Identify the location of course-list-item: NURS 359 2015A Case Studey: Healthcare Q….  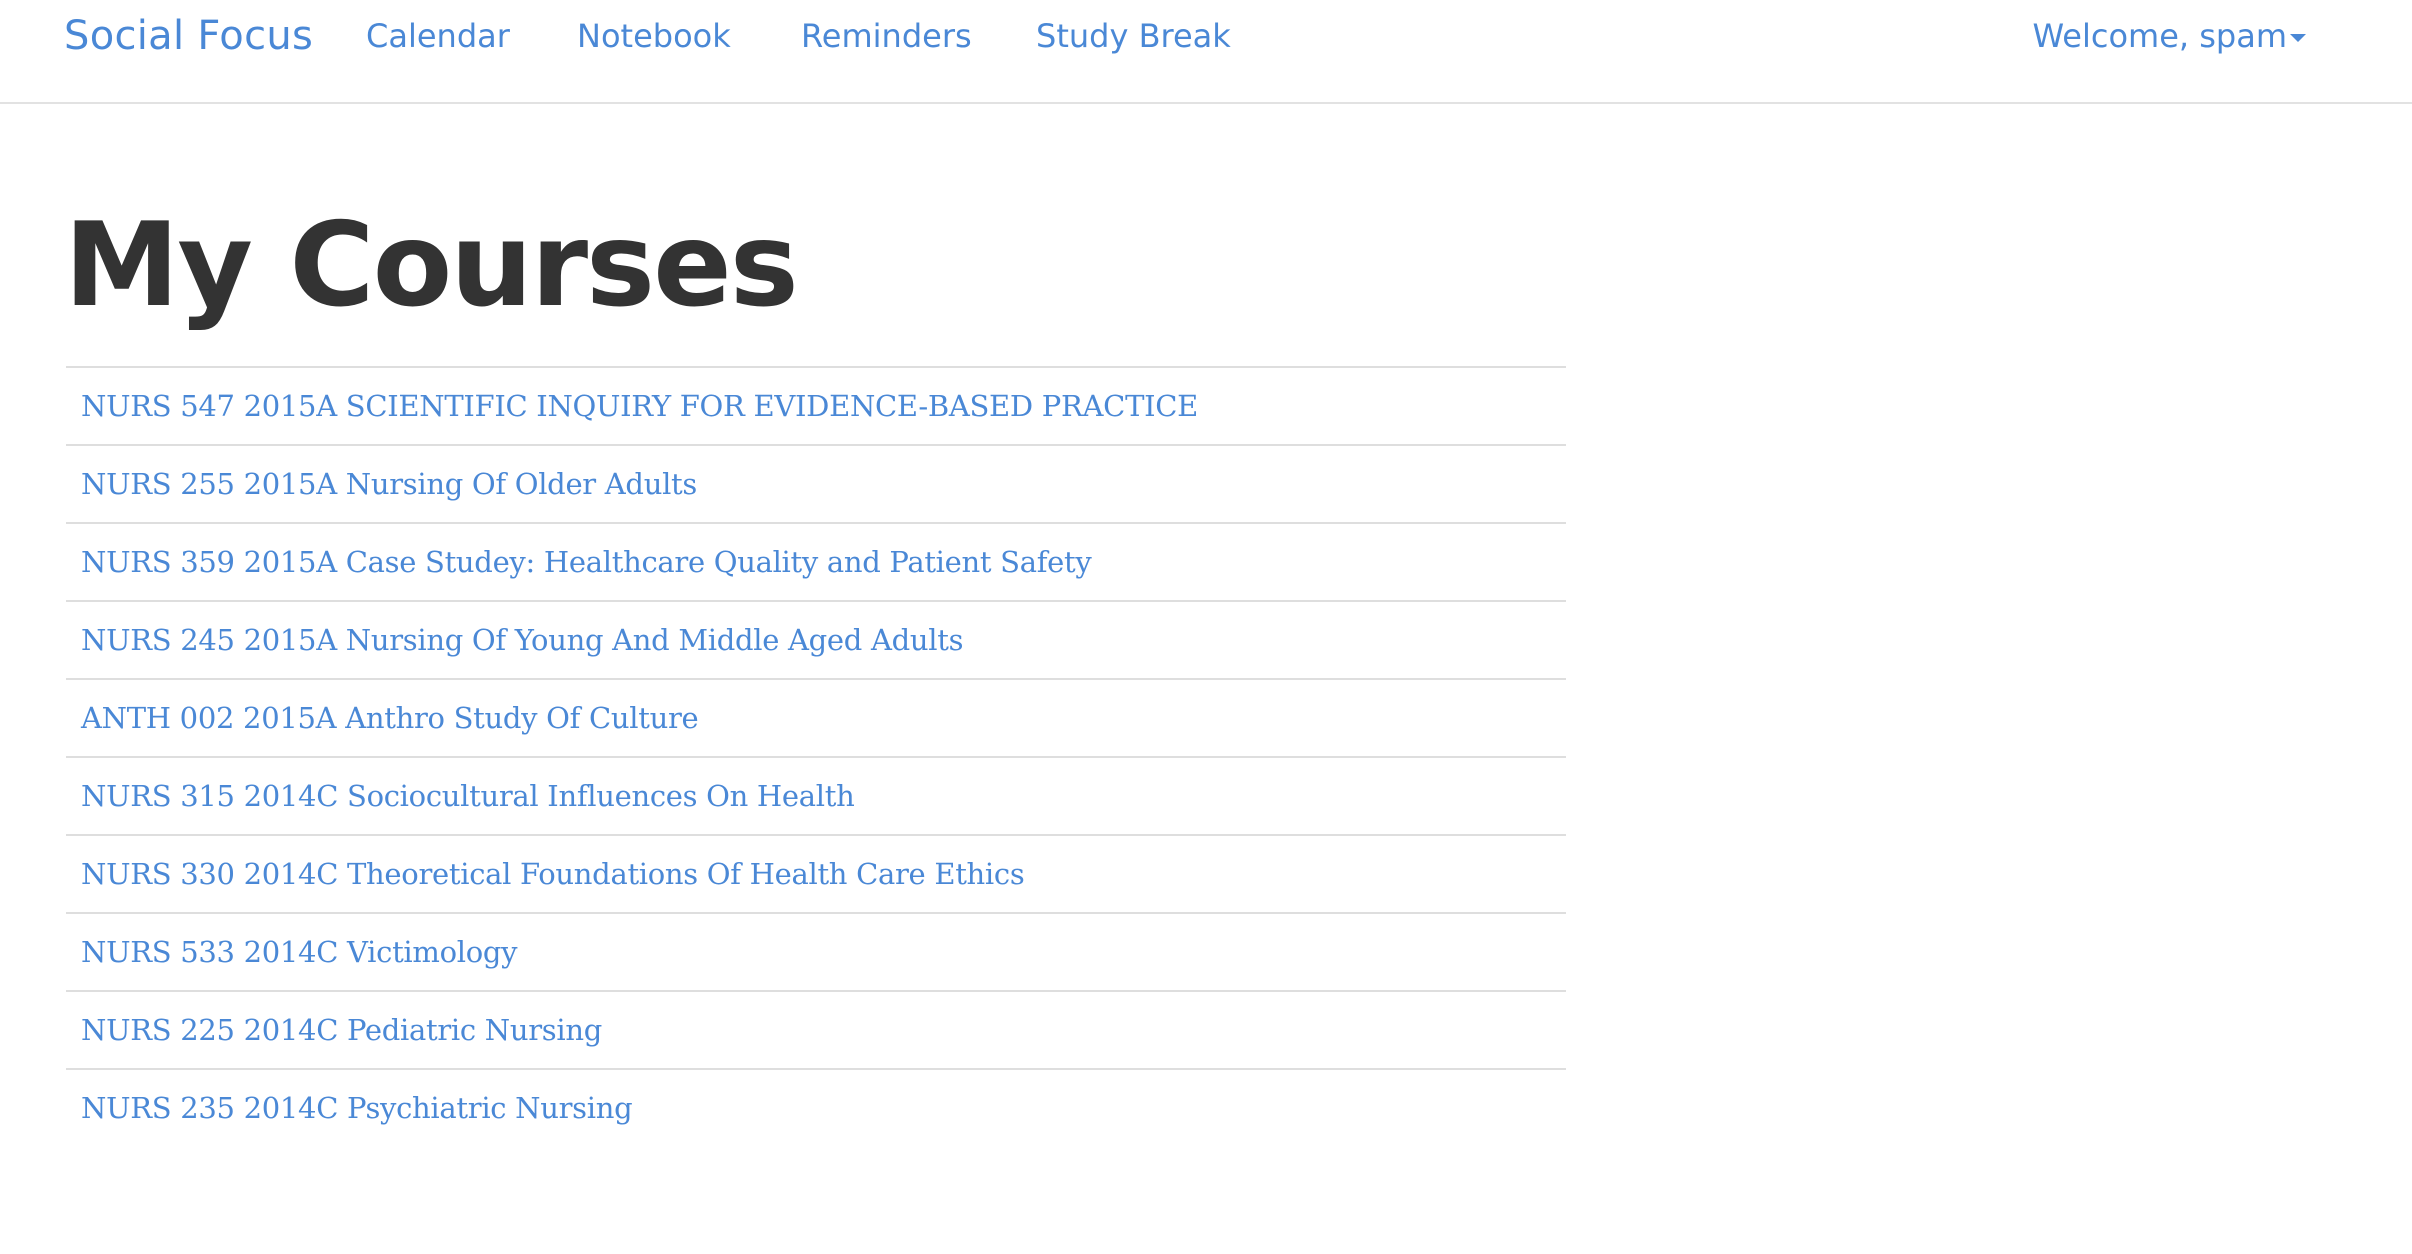
(816, 561).